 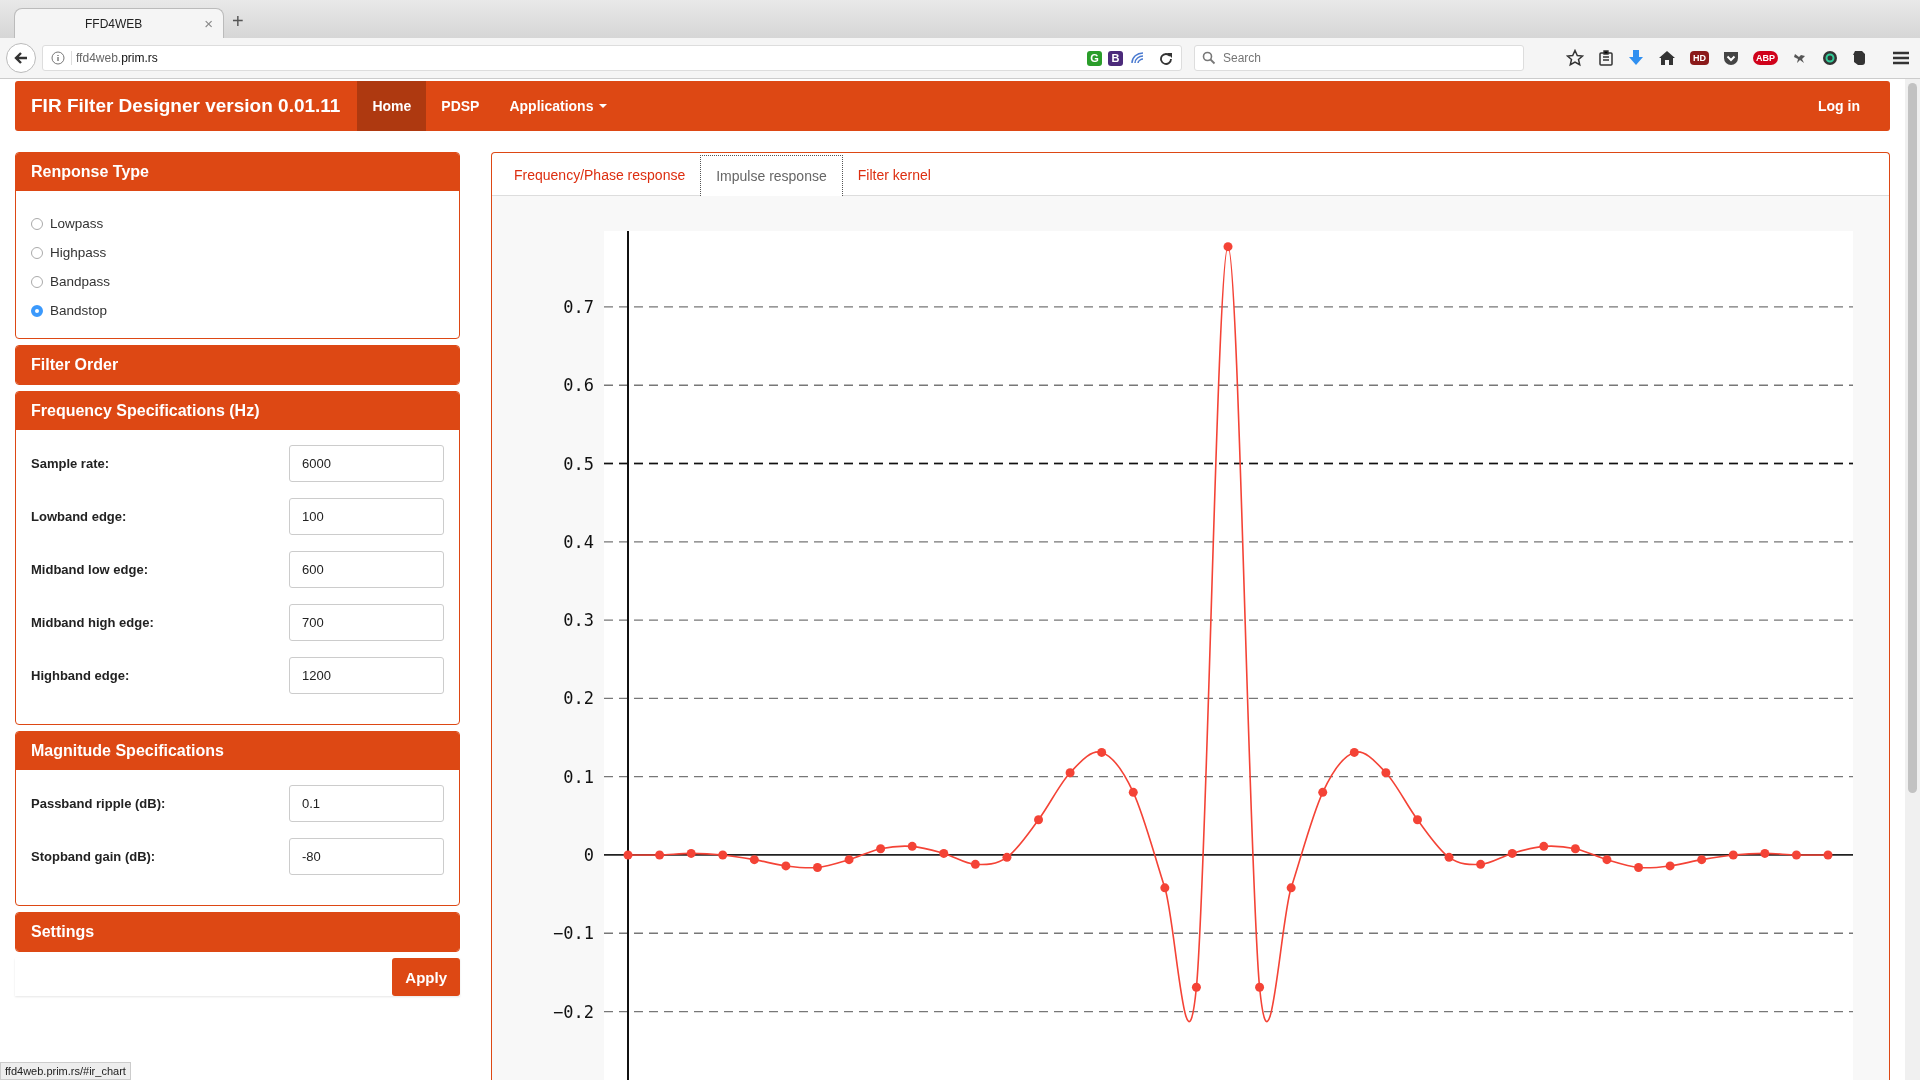 I want to click on tab-close-button: ×, so click(x=208, y=23).